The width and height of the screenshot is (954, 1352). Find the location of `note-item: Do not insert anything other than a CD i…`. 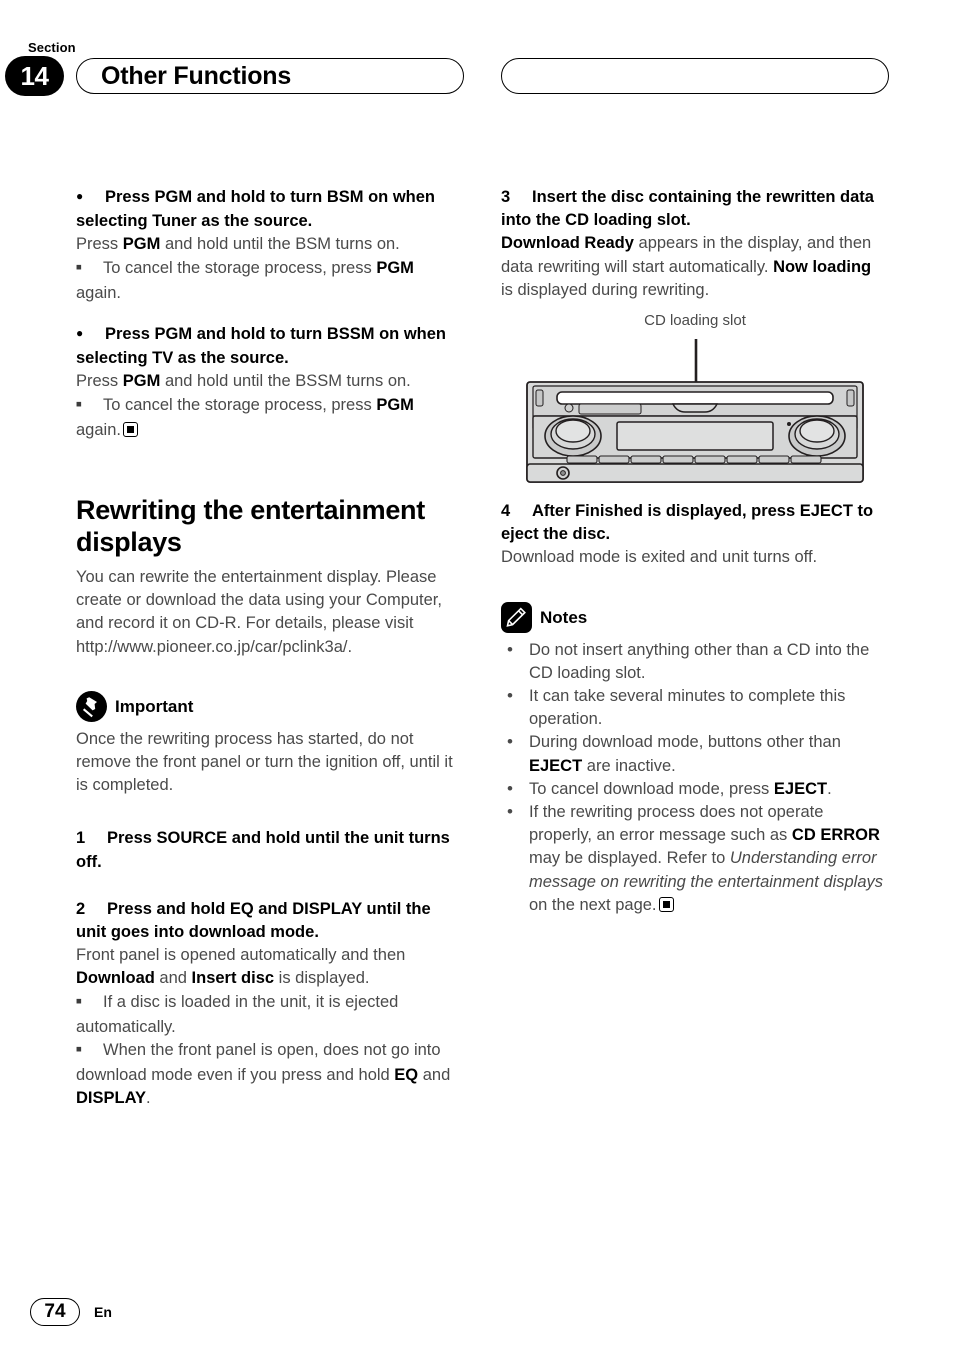

note-item: Do not insert anything other than a CD i… is located at coordinates (694, 661).